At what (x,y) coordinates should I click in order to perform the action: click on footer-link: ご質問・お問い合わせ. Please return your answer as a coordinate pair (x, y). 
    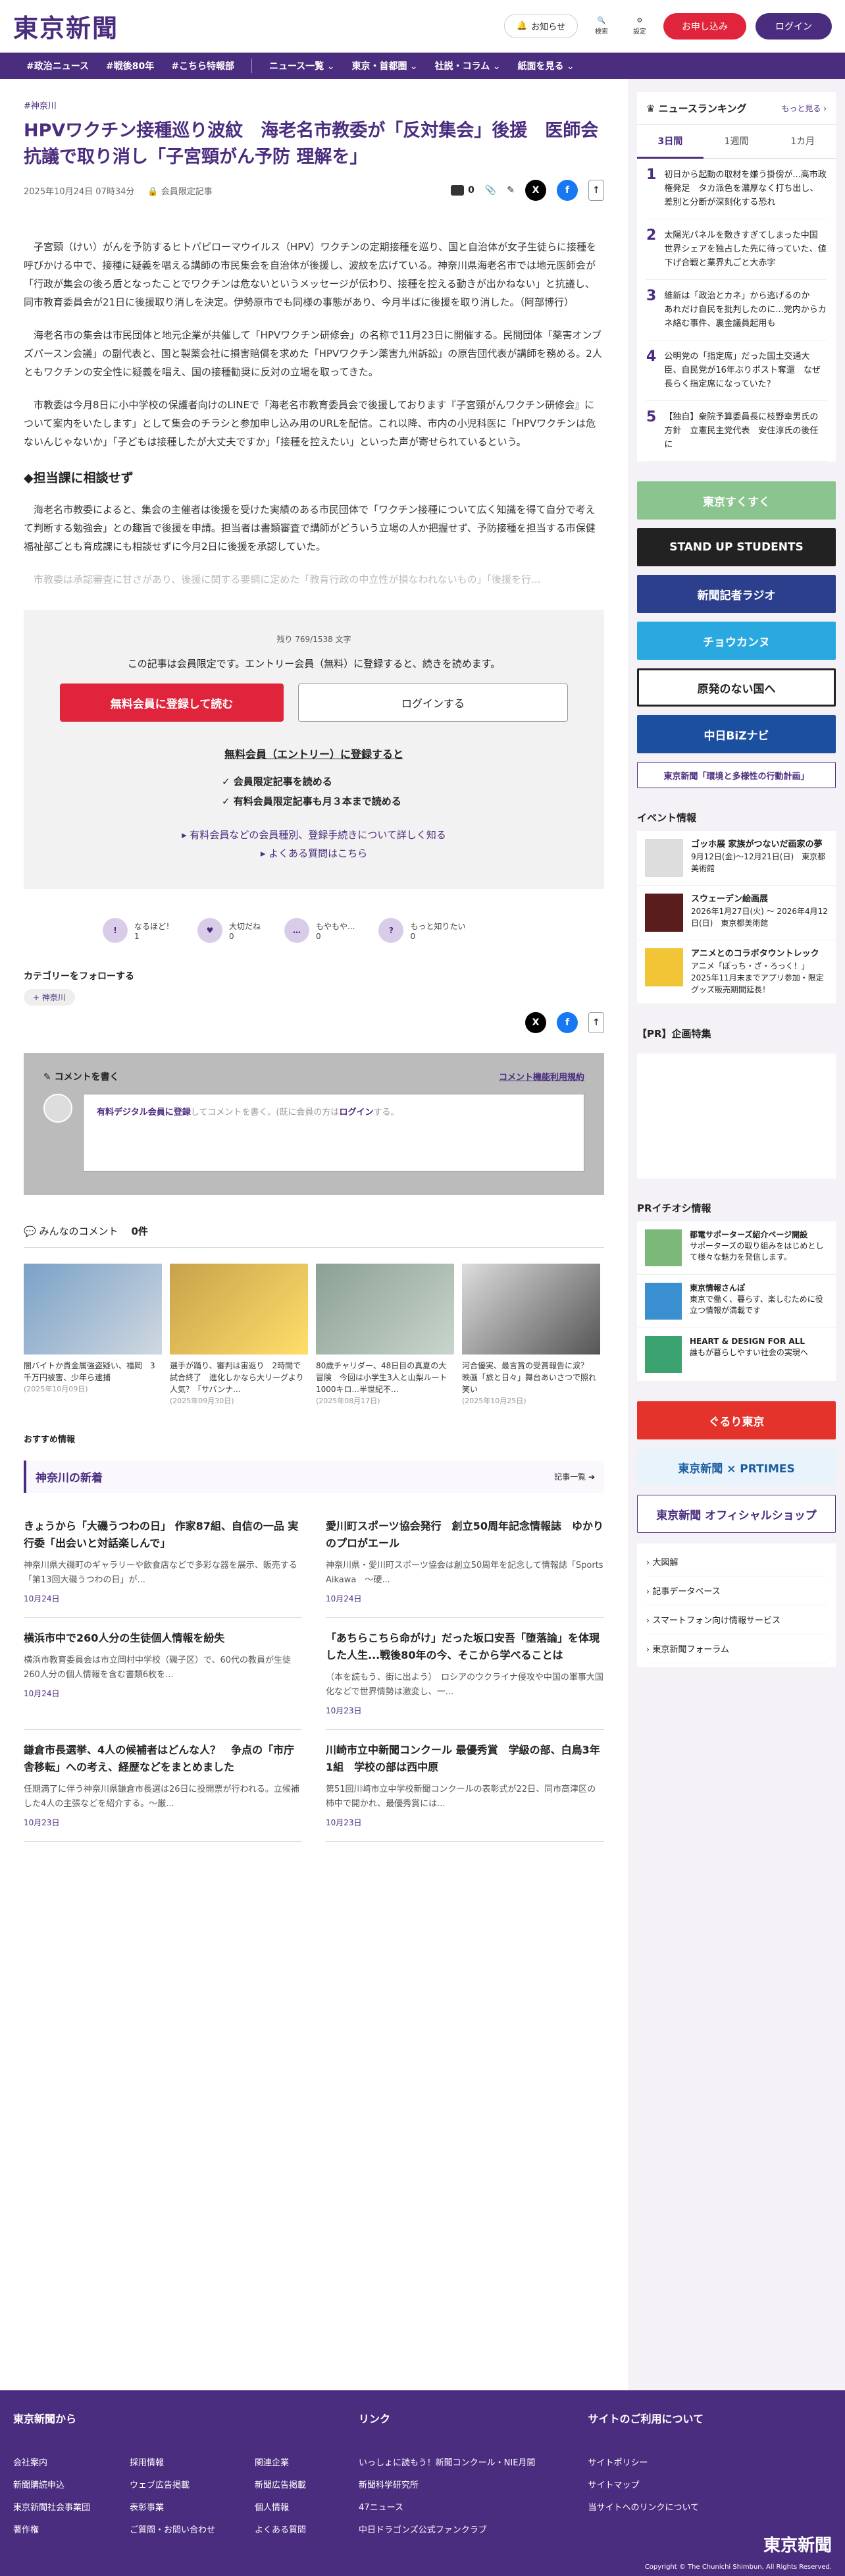
    Looking at the image, I should click on (173, 2530).